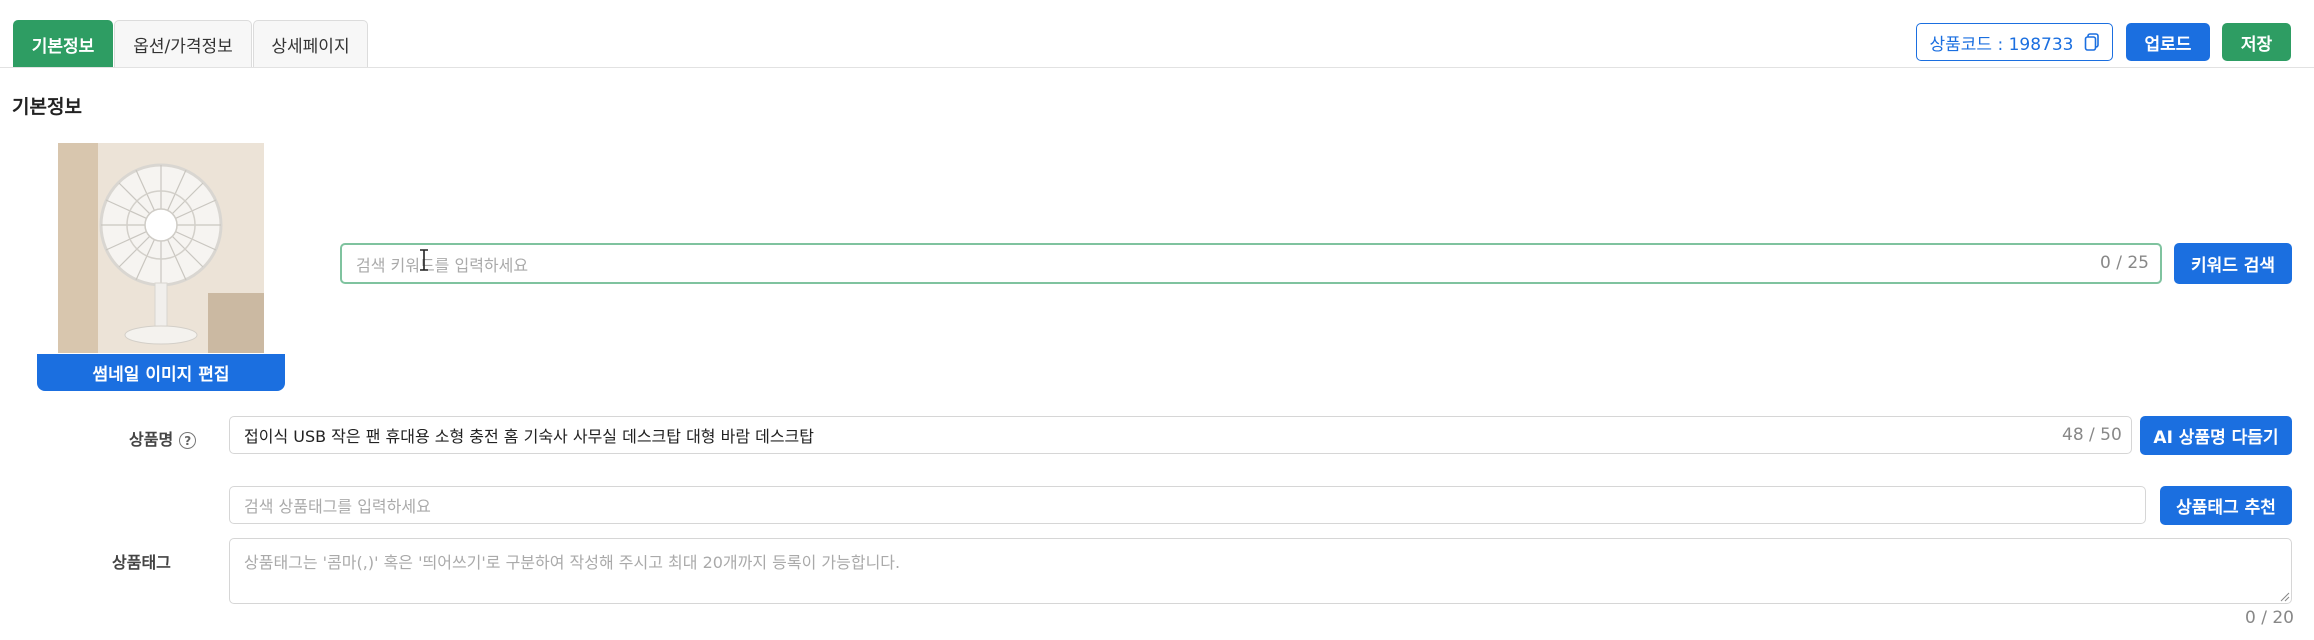 The image size is (2314, 640). Describe the element at coordinates (2092, 435) in the screenshot. I see `product-name-counter: 48 / 50` at that location.